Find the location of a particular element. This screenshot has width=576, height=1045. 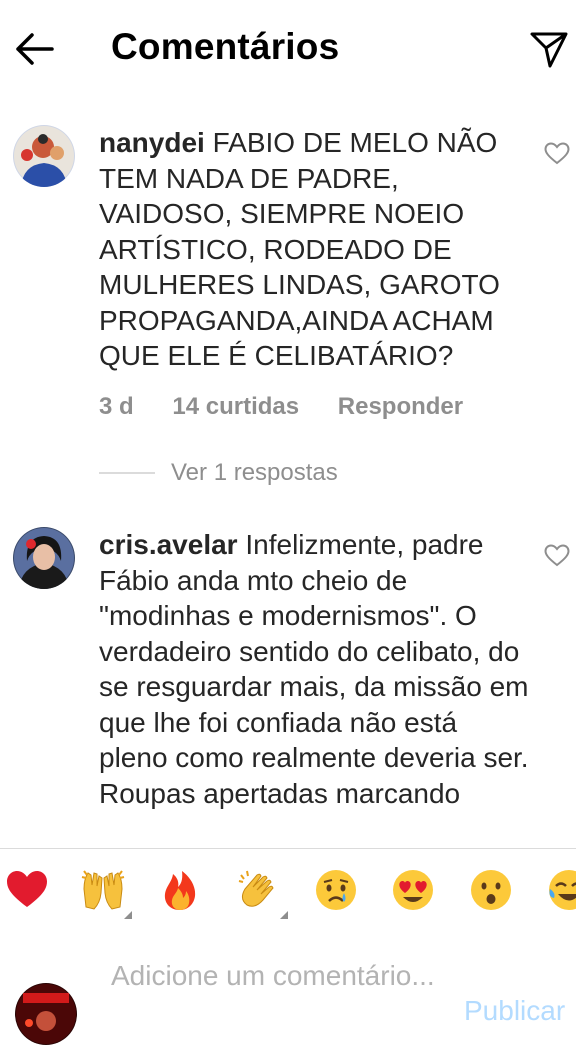

heart-eyes-emoji-icon is located at coordinates (413, 890).